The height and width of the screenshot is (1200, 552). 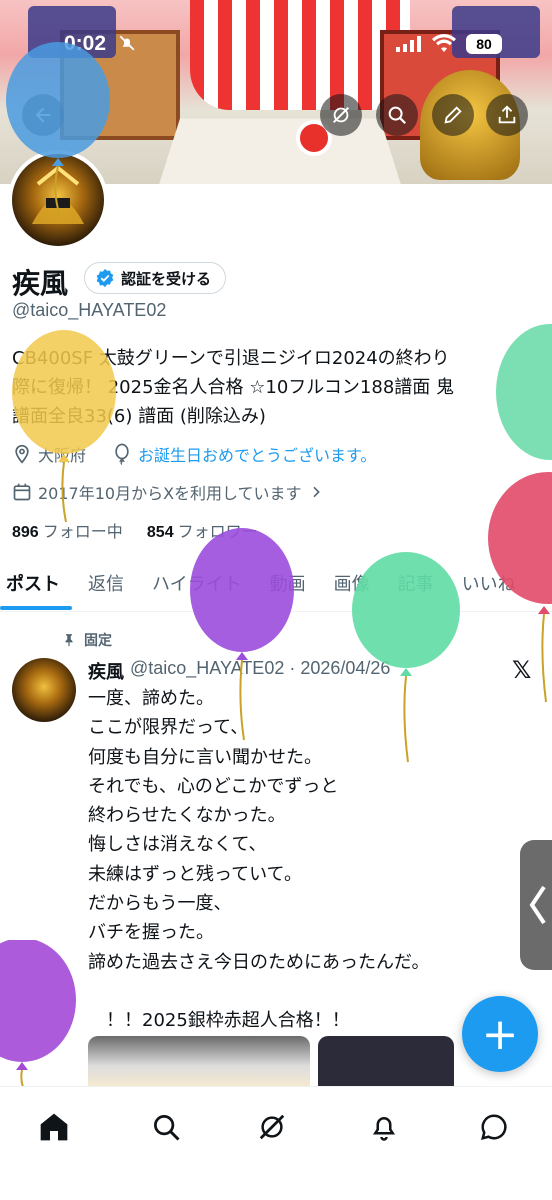 What do you see at coordinates (177, 845) in the screenshot?
I see `tweet-line: 悔しさは消えなくて、` at bounding box center [177, 845].